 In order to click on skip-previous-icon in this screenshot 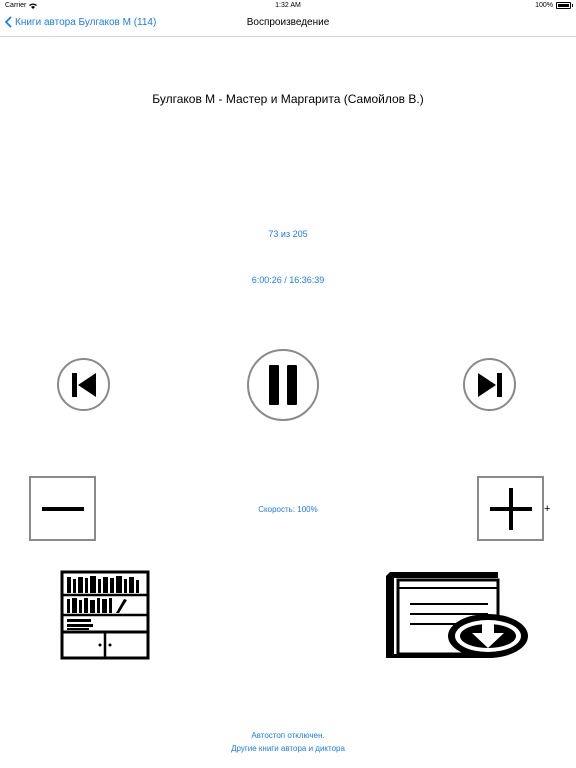, I will do `click(83, 384)`.